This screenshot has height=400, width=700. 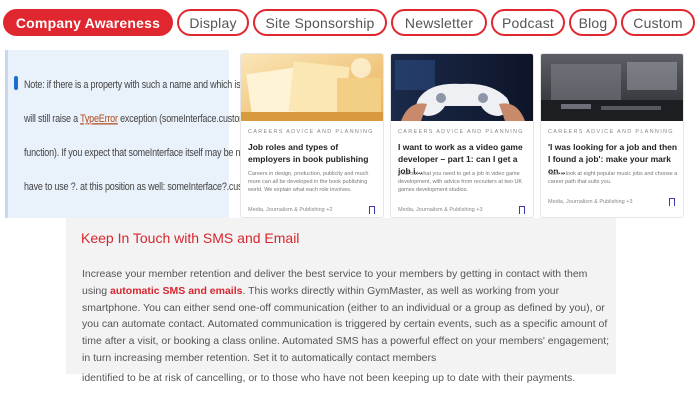 I want to click on tab-display: Display, so click(x=213, y=22).